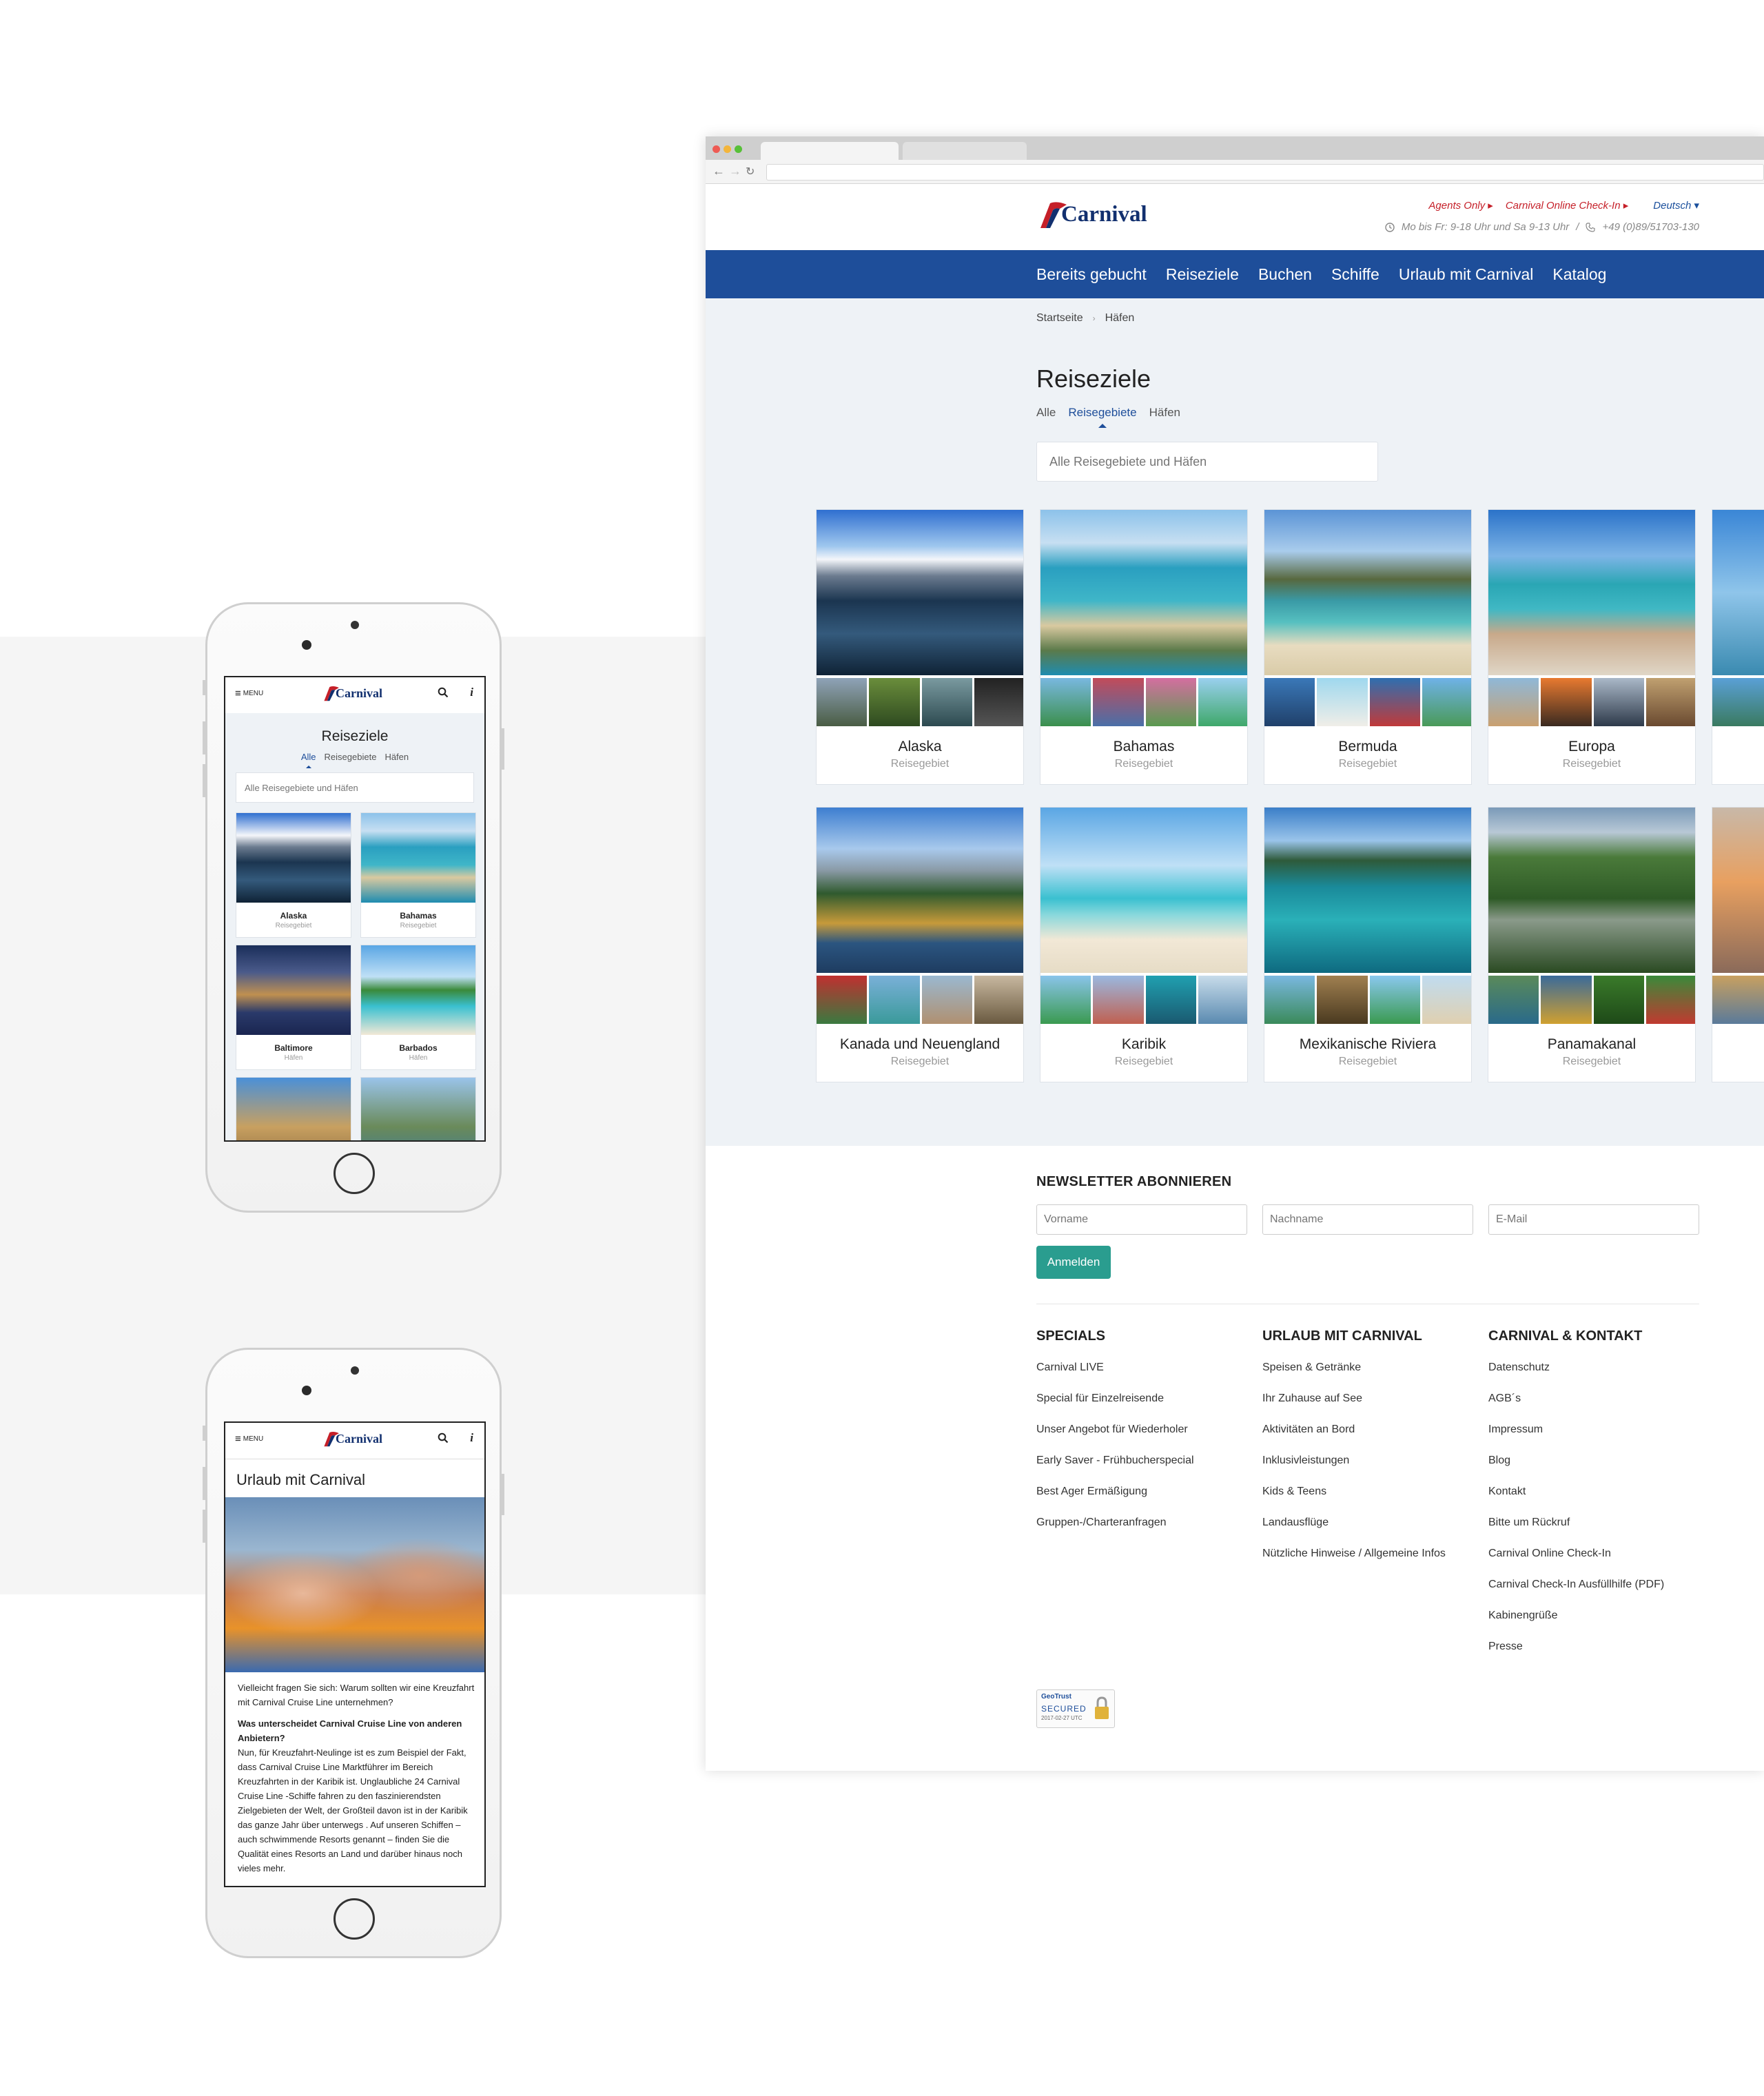 This screenshot has width=1764, height=2096. I want to click on footer-link: Impressum, so click(1576, 1438).